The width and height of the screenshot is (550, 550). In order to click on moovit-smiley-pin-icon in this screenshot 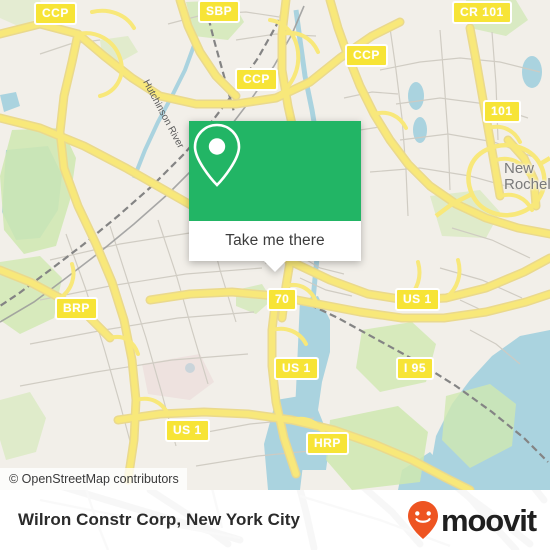, I will do `click(422, 520)`.